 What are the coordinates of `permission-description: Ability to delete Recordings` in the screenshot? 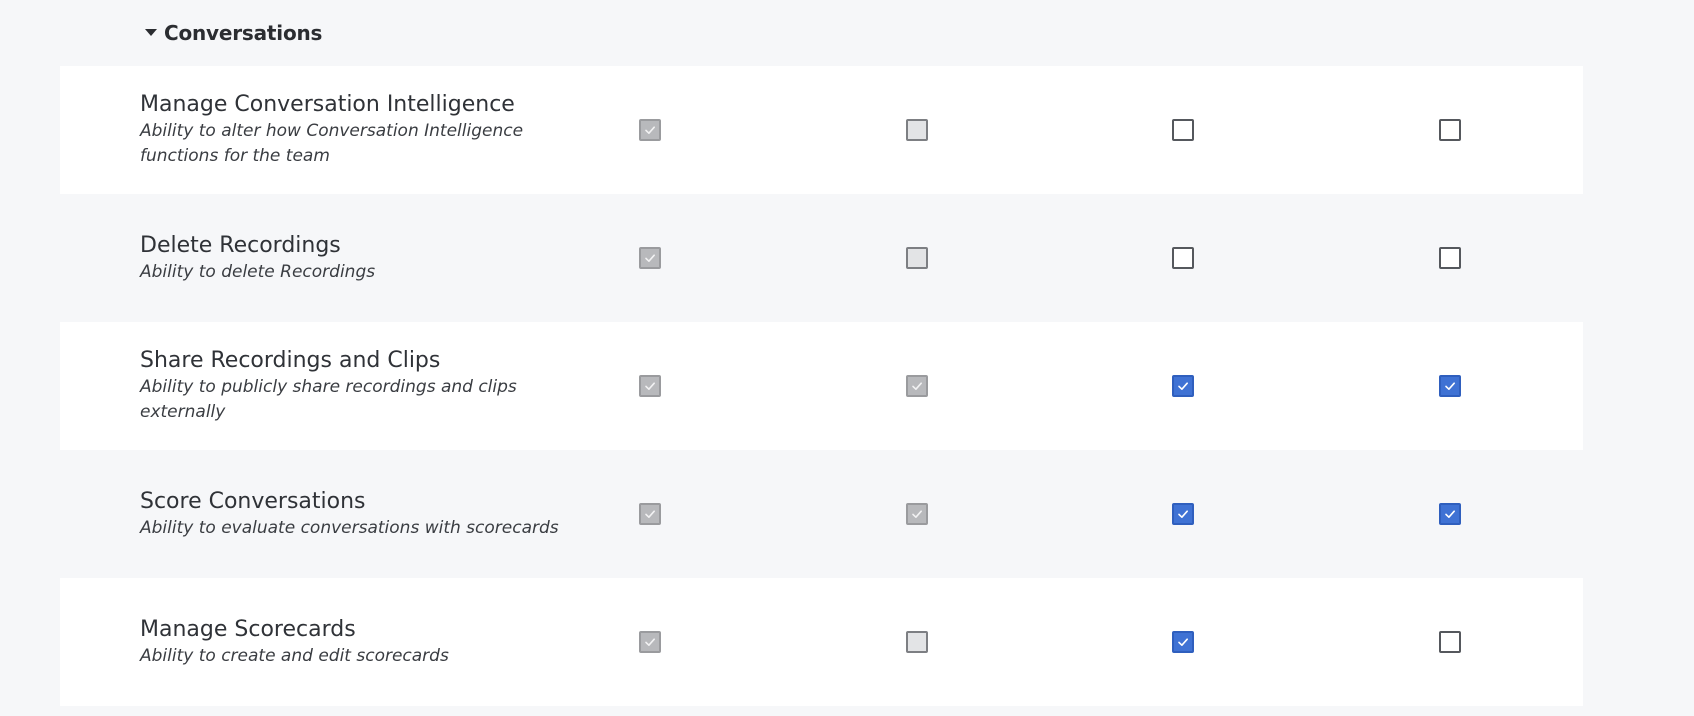 It's located at (258, 271).